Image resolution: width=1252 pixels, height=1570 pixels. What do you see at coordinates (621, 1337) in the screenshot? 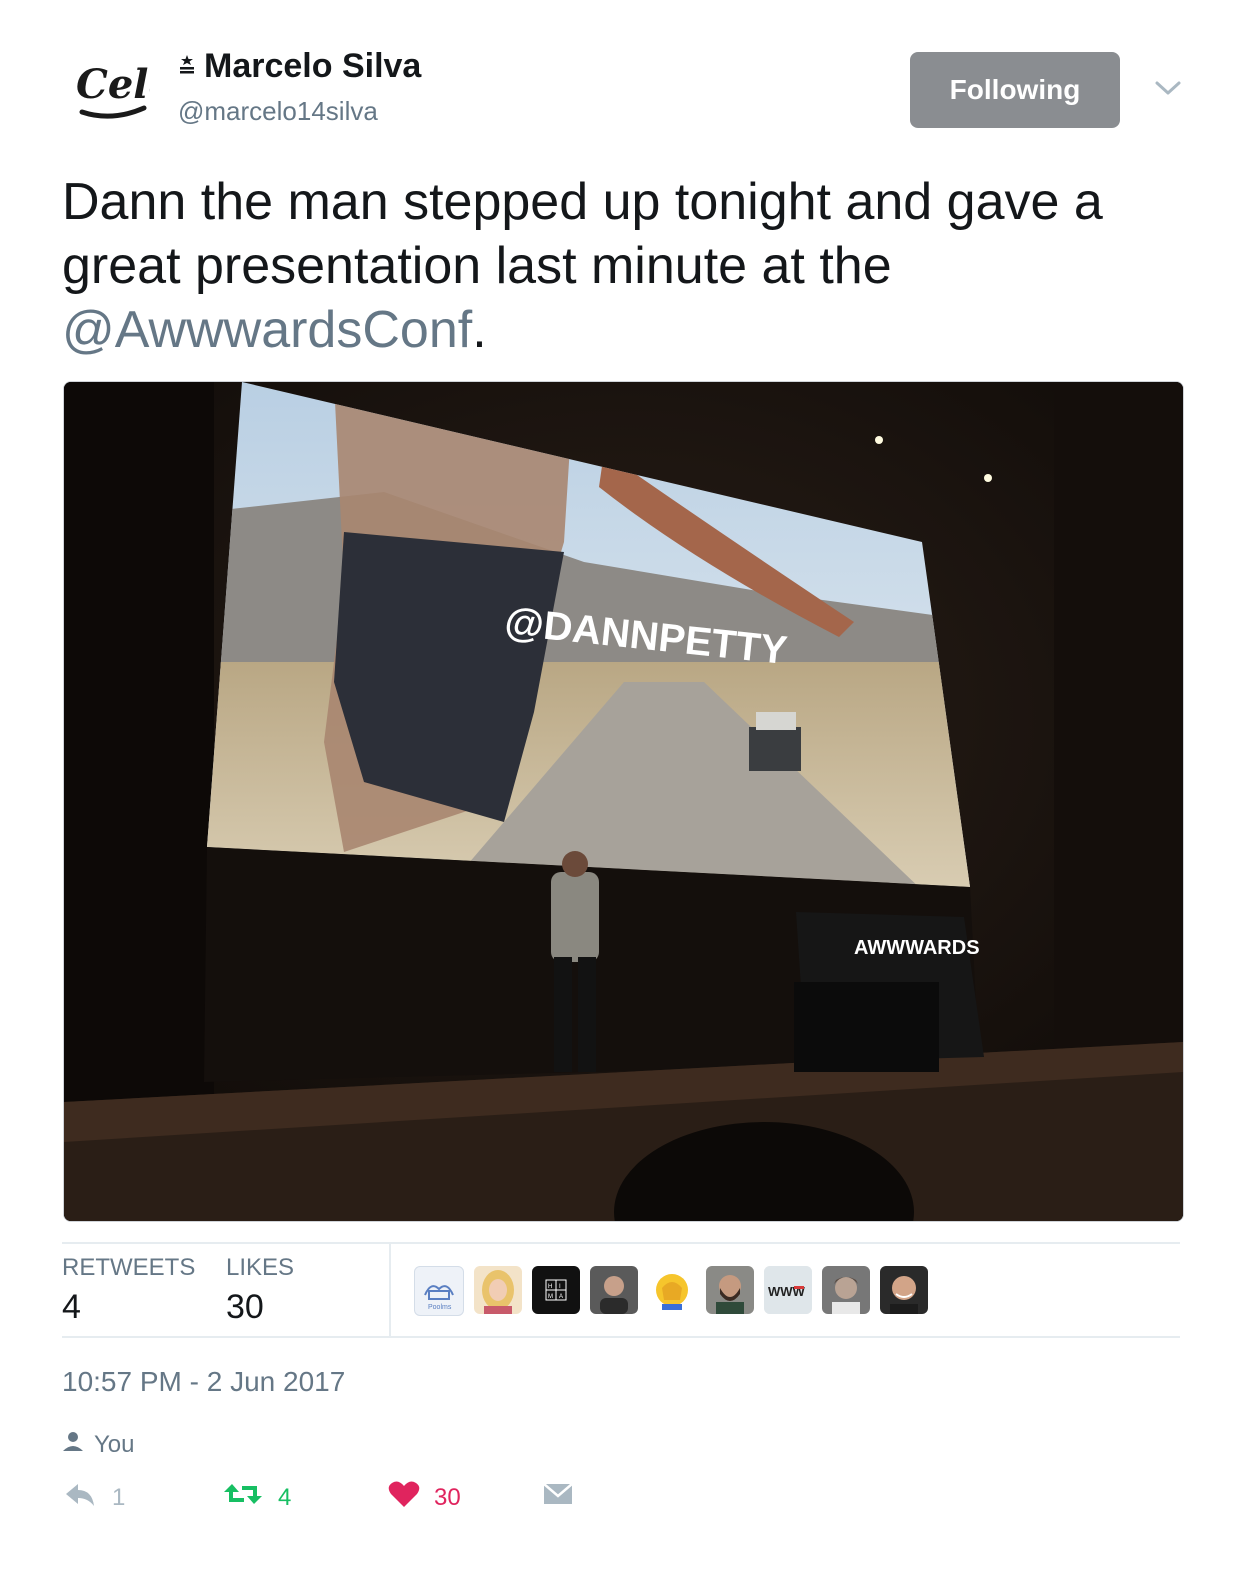
I see `stats-bottom-divider` at bounding box center [621, 1337].